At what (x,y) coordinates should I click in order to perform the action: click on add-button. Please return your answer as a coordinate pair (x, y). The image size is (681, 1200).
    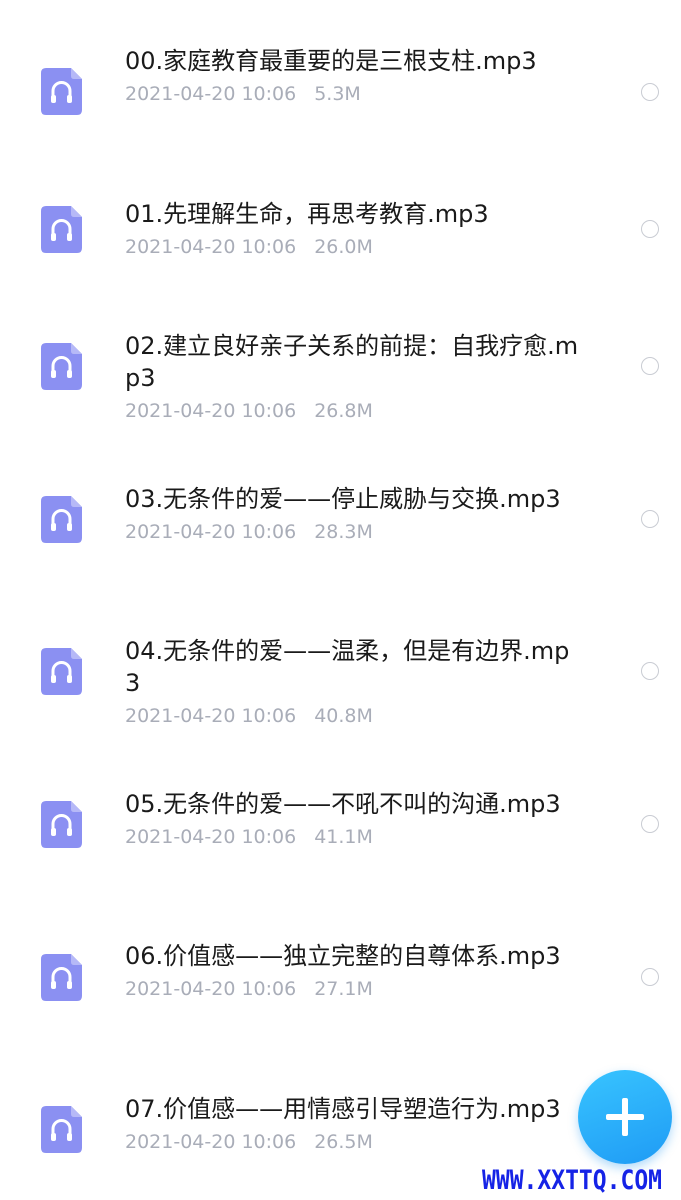
    Looking at the image, I should click on (625, 1117).